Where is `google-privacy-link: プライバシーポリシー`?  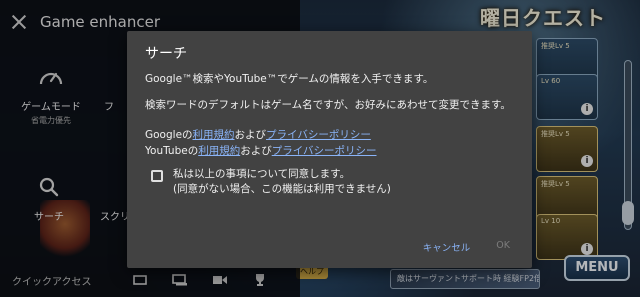
google-privacy-link: プライバシーポリシー is located at coordinates (318, 135).